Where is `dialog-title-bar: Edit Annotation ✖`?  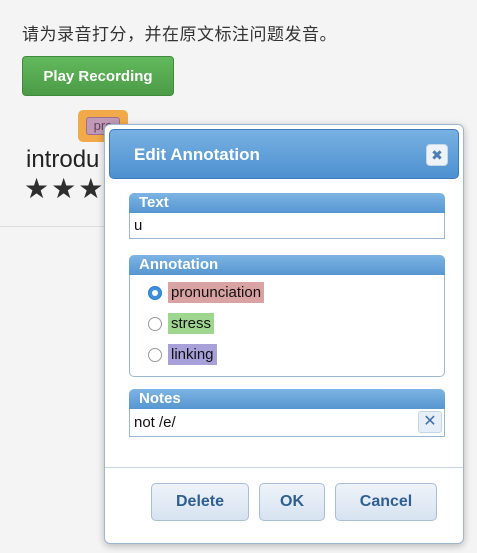
dialog-title-bar: Edit Annotation ✖ is located at coordinates (284, 154).